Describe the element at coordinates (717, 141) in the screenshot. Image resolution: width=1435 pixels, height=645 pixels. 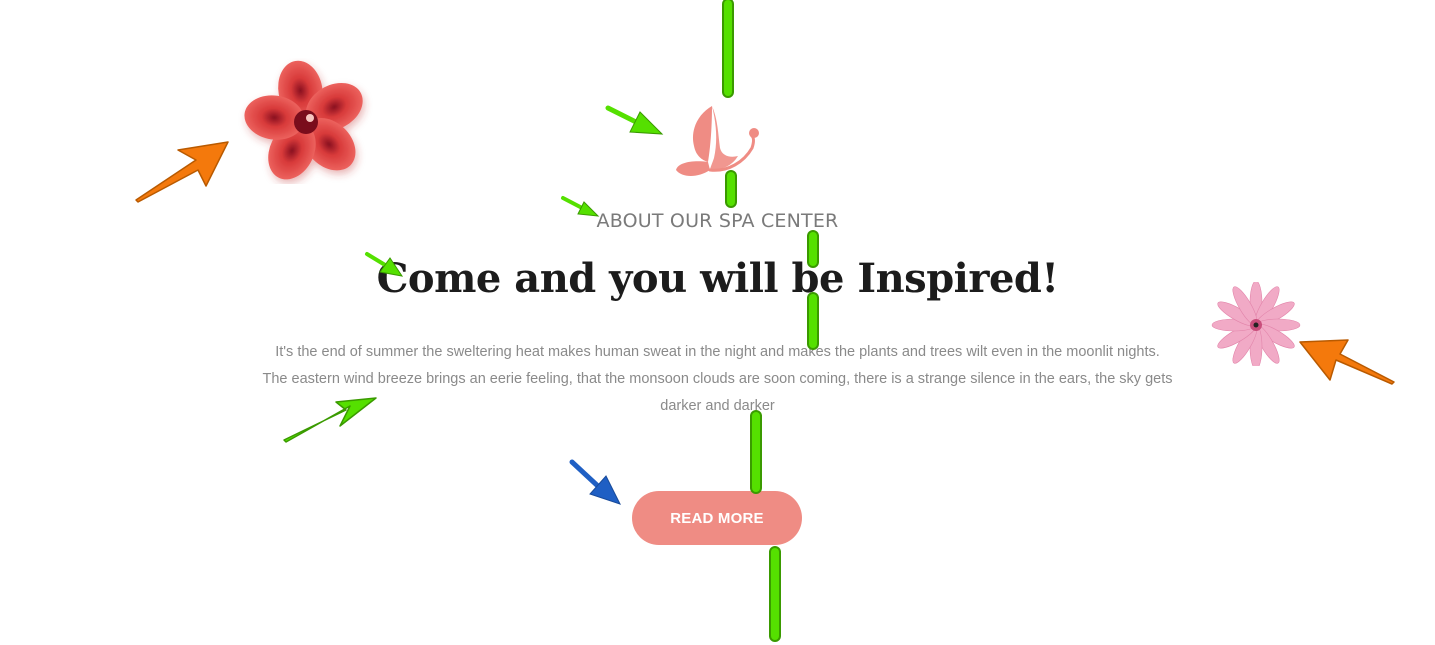
I see `butterfly-icon` at that location.